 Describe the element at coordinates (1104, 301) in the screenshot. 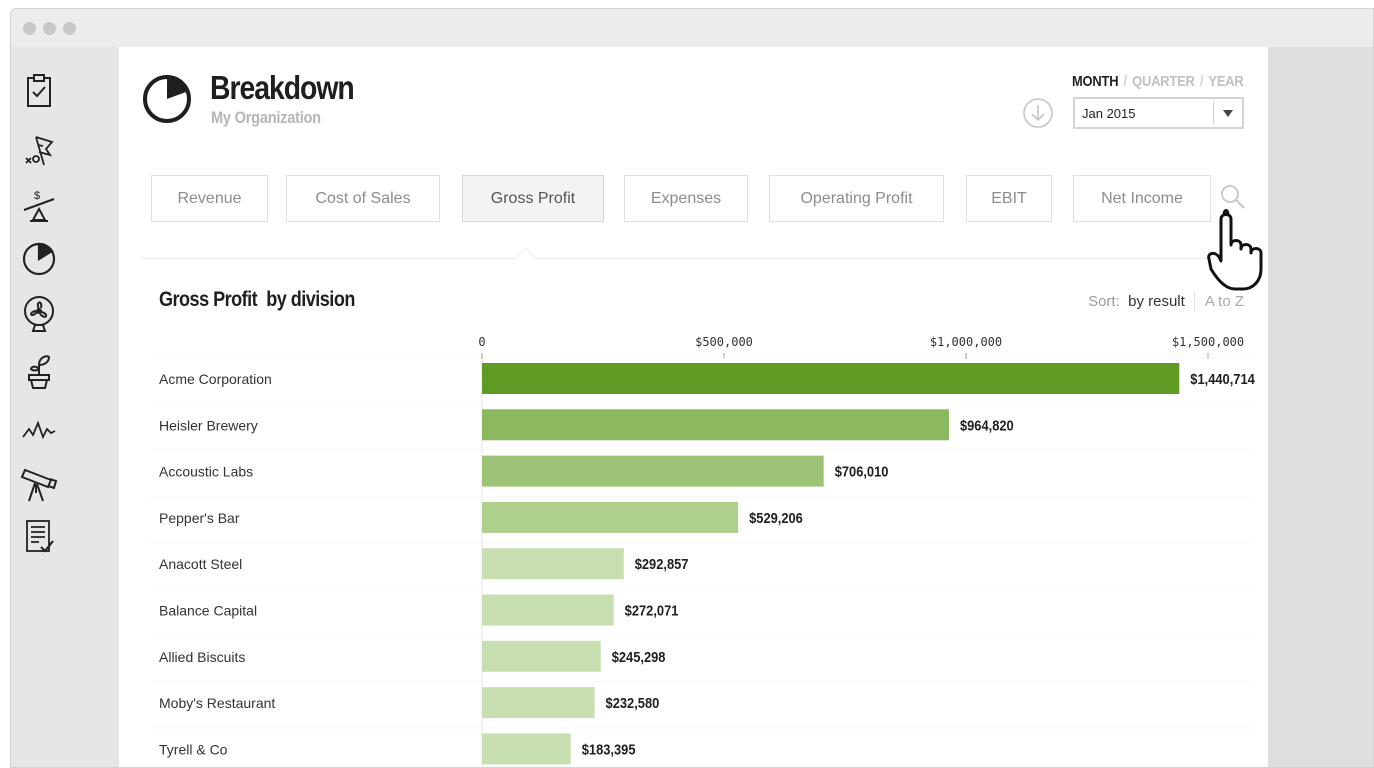

I see `sort-label: Sort:` at that location.